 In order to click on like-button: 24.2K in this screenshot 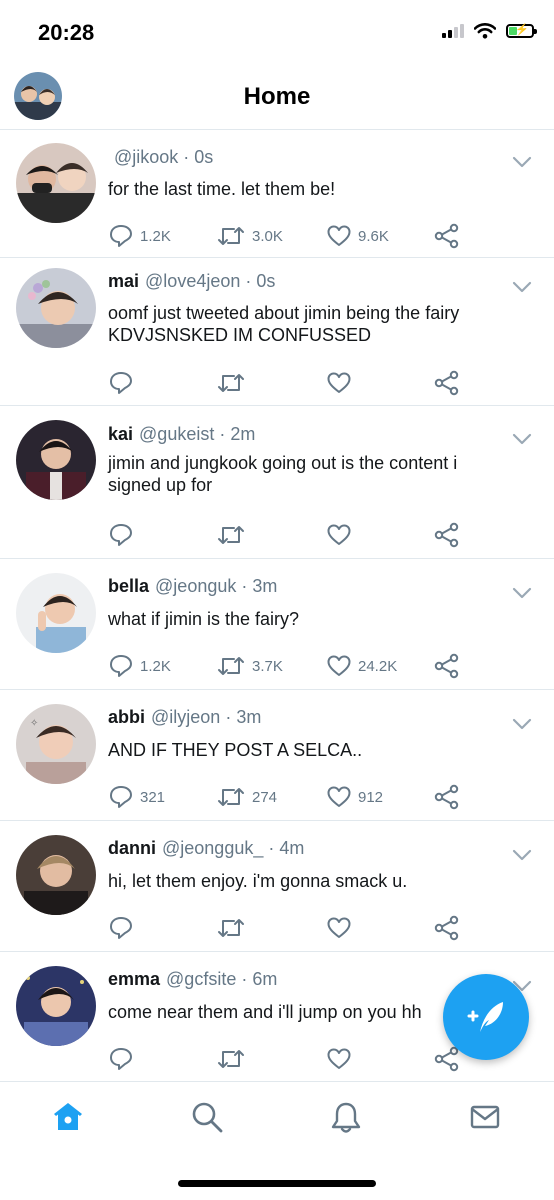, I will do `click(361, 666)`.